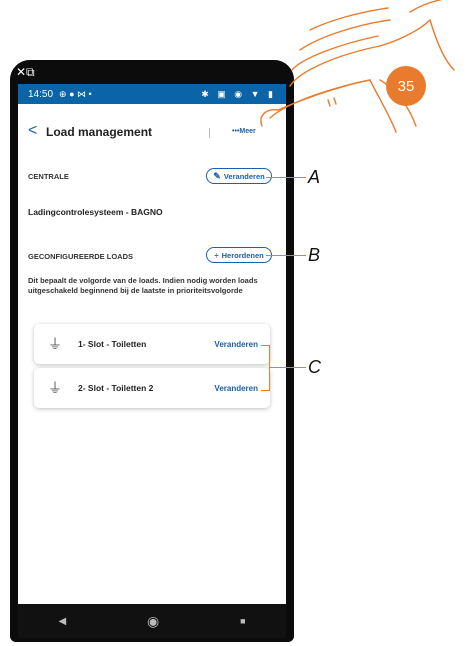  What do you see at coordinates (314, 177) in the screenshot?
I see `annotation-a: A` at bounding box center [314, 177].